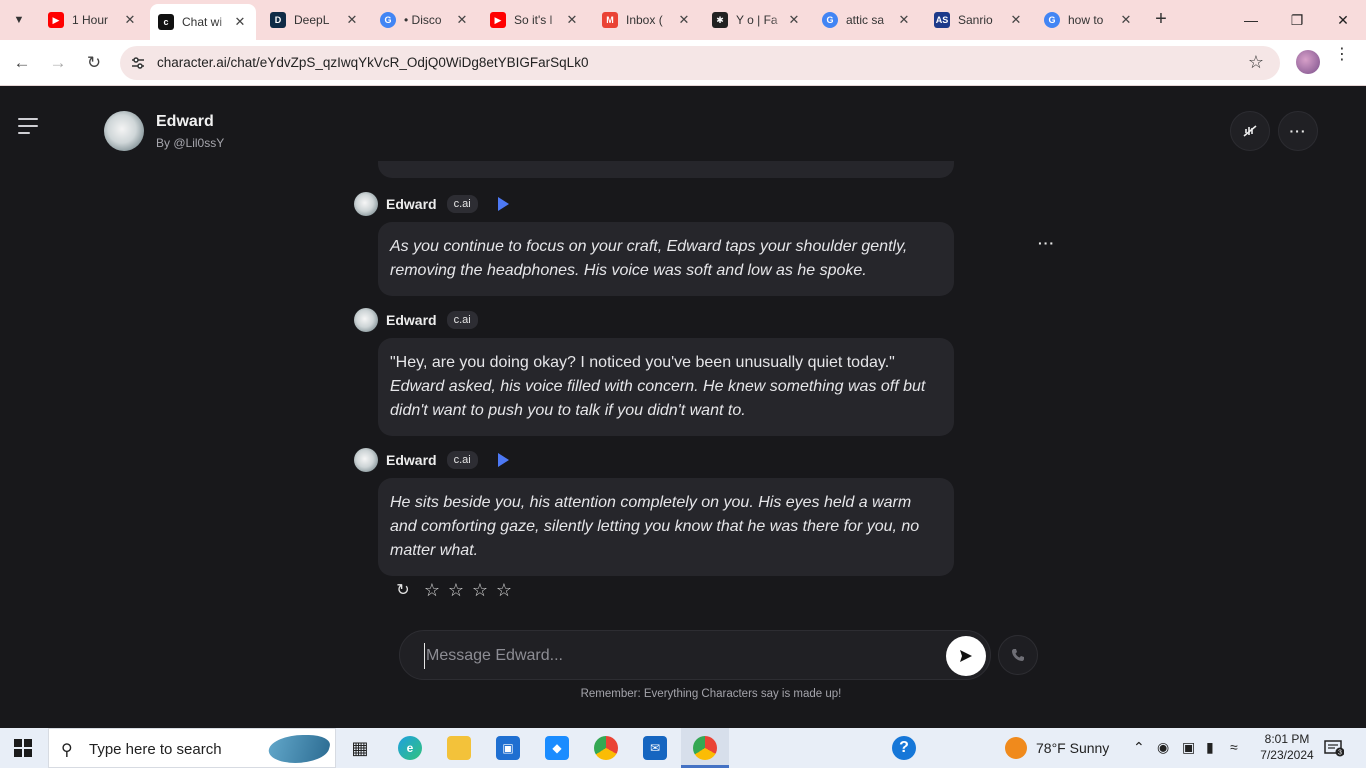 This screenshot has height=768, width=1366. Describe the element at coordinates (966, 656) in the screenshot. I see `send-button` at that location.